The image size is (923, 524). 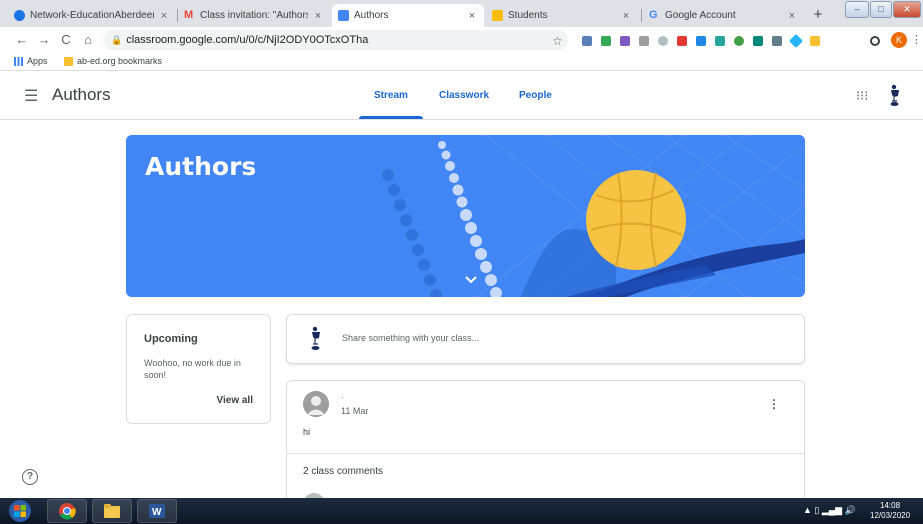 I want to click on browser-menu-icon: ⋮, so click(x=916, y=39).